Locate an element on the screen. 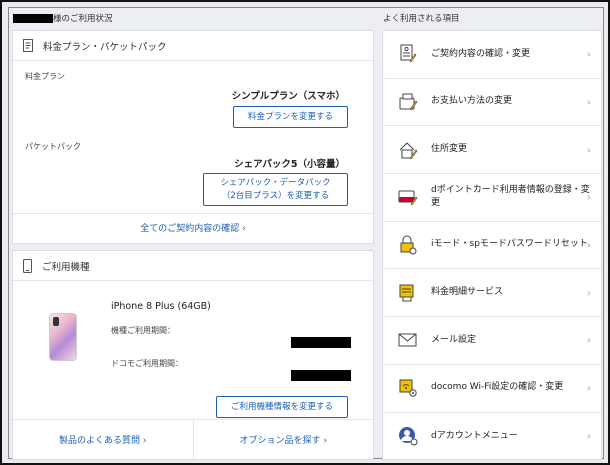 This screenshot has width=610, height=465. contract-doc-icon is located at coordinates (408, 54).